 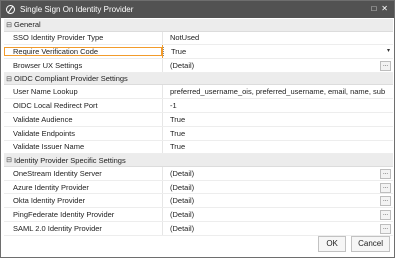 What do you see at coordinates (198, 25) in the screenshot?
I see `section-header: ⊟ General` at bounding box center [198, 25].